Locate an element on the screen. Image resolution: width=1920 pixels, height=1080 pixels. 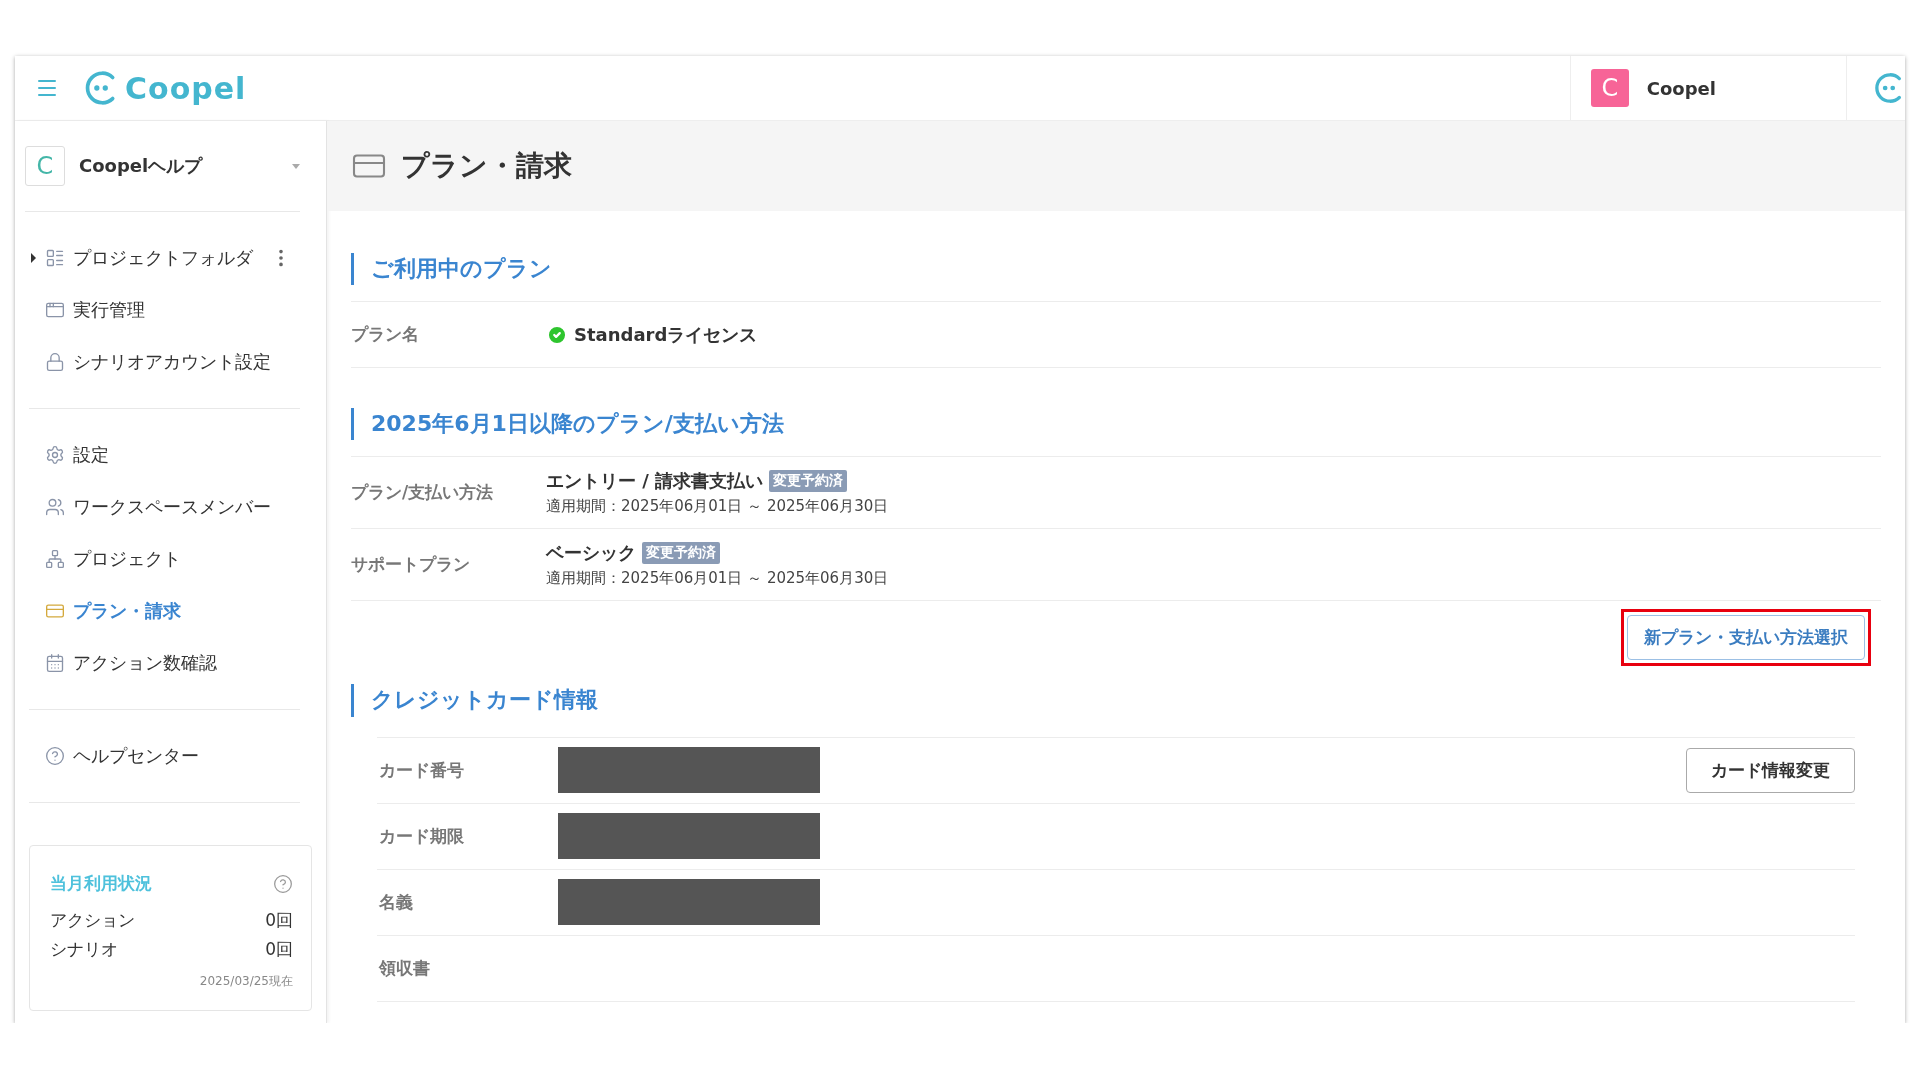
dropdown-caret-icon is located at coordinates (296, 166).